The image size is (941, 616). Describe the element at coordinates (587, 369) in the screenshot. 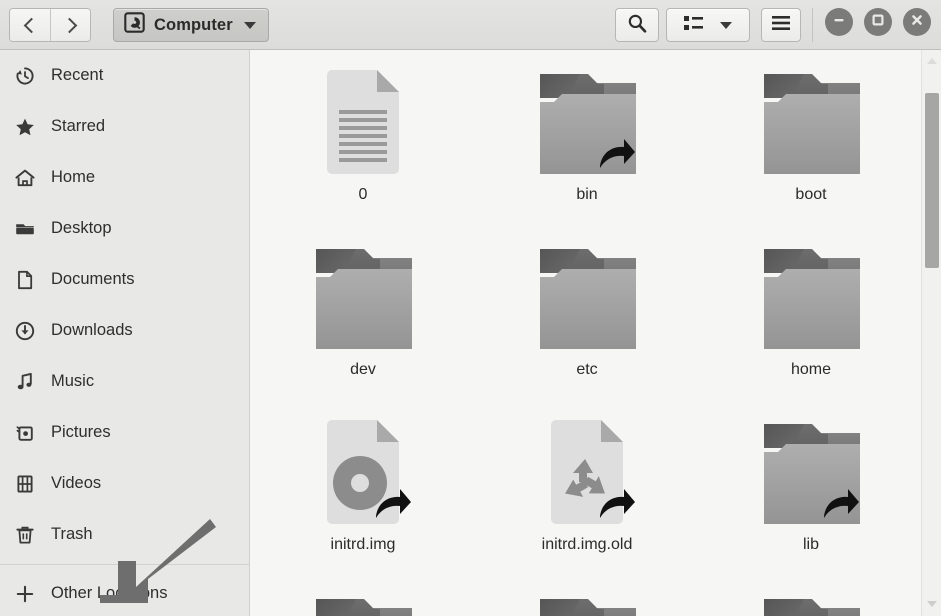

I see `file-name-label: etc` at that location.